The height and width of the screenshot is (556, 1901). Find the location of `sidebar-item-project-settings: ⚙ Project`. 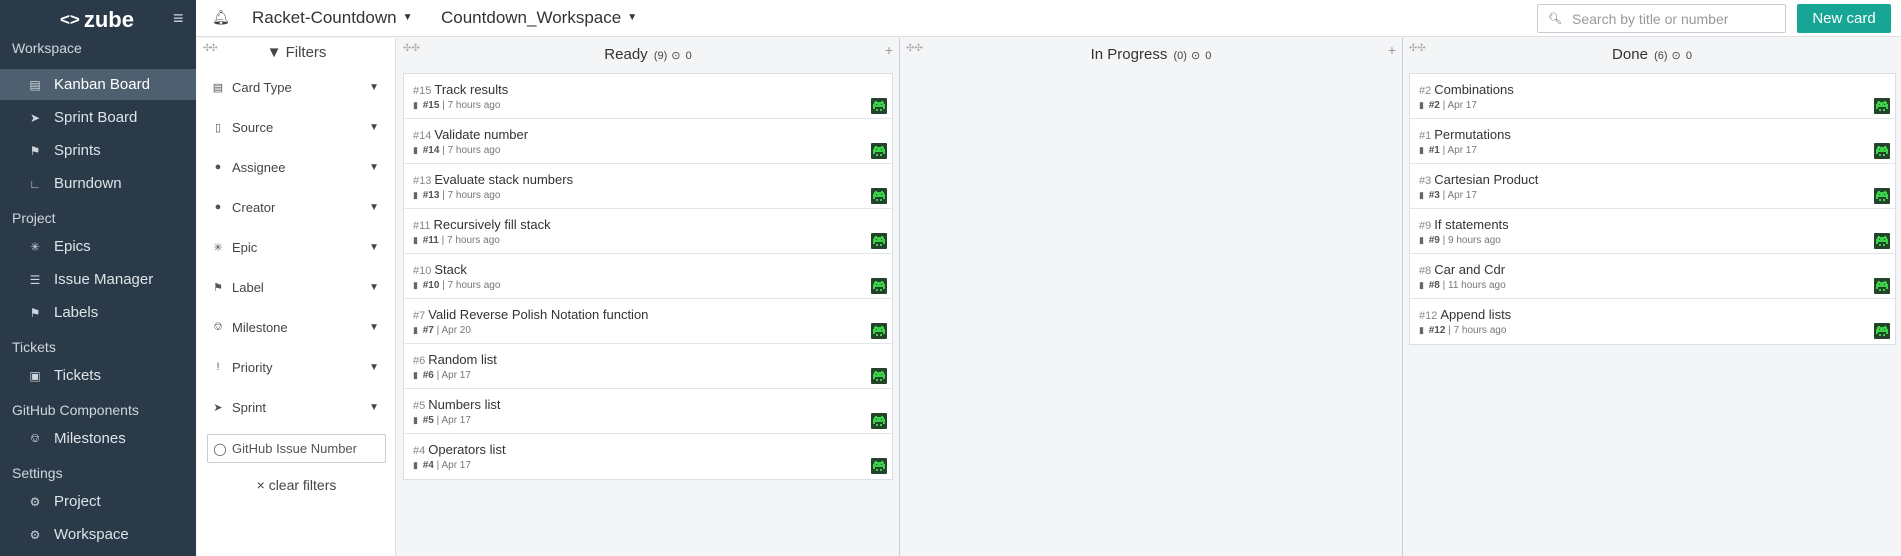

sidebar-item-project-settings: ⚙ Project is located at coordinates (98, 501).